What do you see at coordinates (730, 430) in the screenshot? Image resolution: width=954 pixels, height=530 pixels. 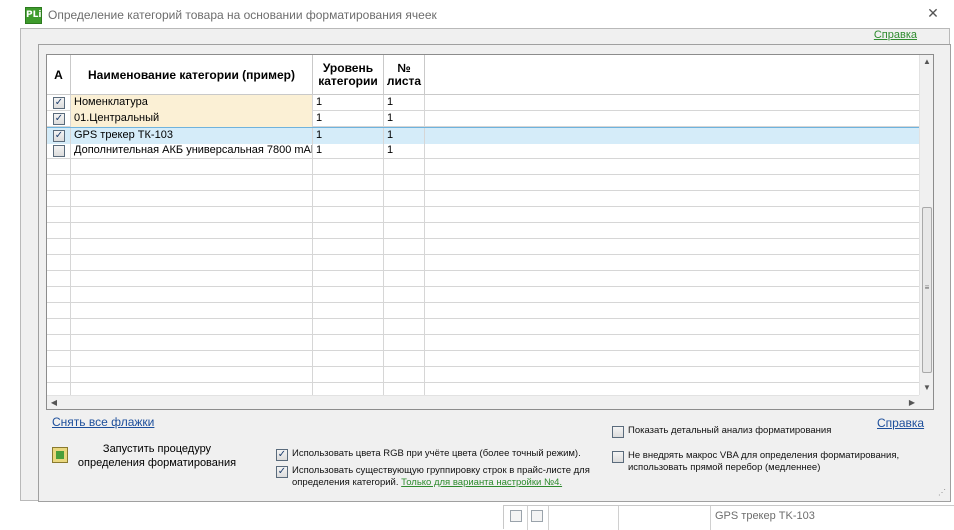 I see `detailed-label: Показать детальный анализ форматирования` at bounding box center [730, 430].